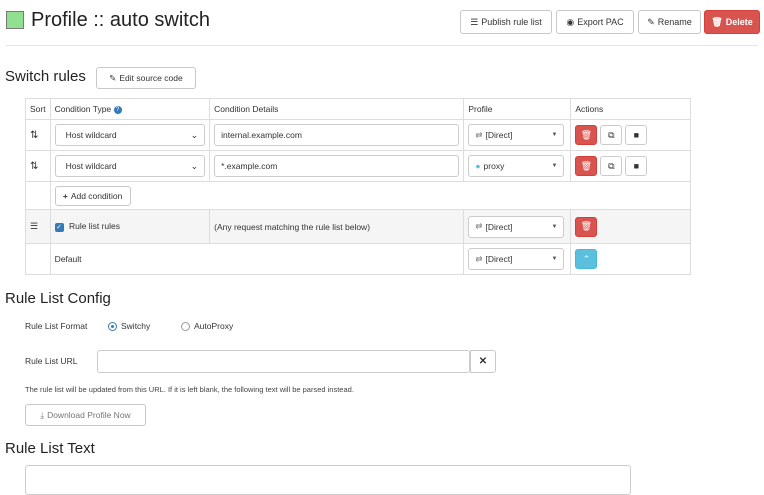  What do you see at coordinates (112, 326) in the screenshot?
I see `radio-switchy` at bounding box center [112, 326].